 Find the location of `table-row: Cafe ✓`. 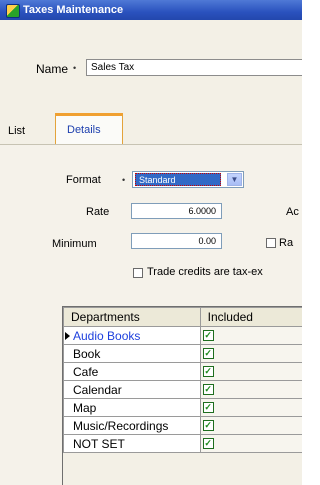

table-row: Cafe ✓ is located at coordinates (182, 371).